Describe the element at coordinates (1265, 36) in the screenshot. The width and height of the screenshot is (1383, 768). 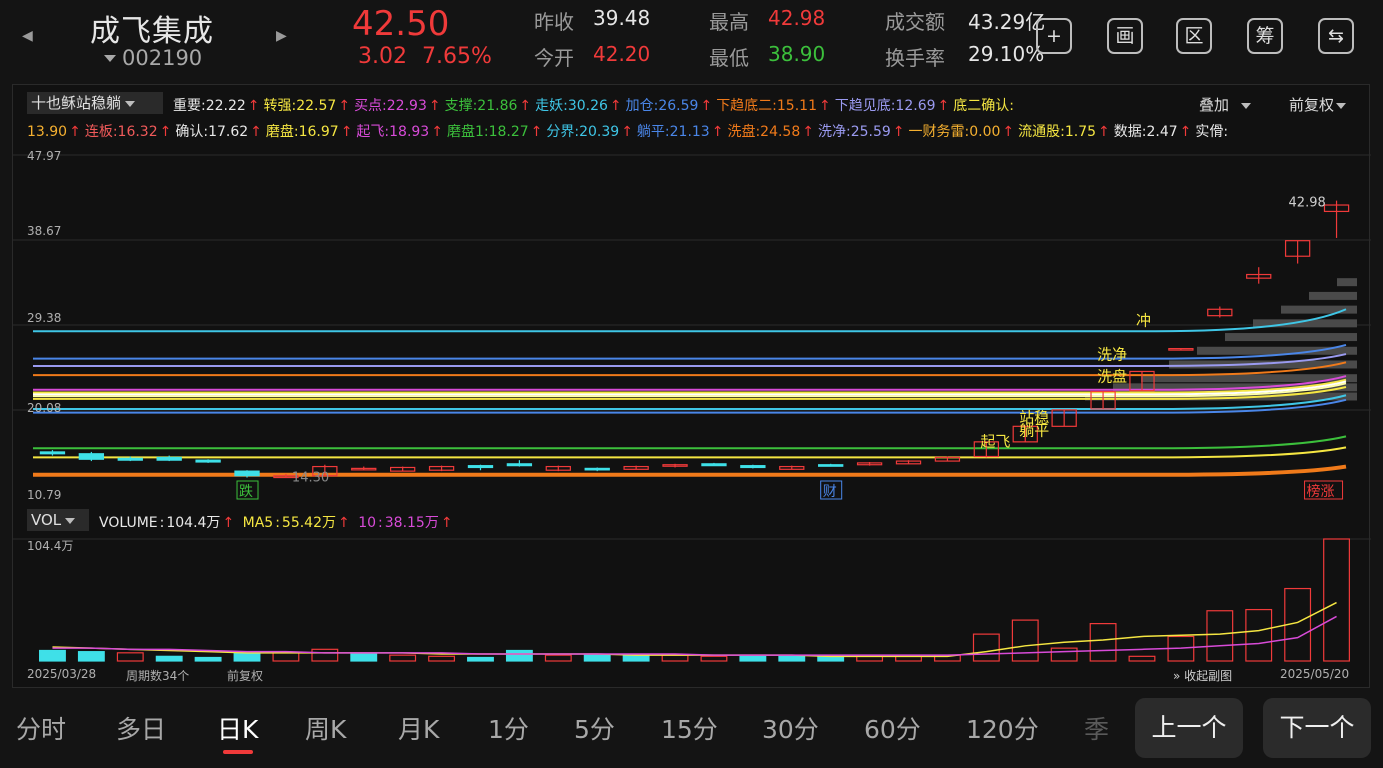
I see `chip-icon: 筹` at that location.